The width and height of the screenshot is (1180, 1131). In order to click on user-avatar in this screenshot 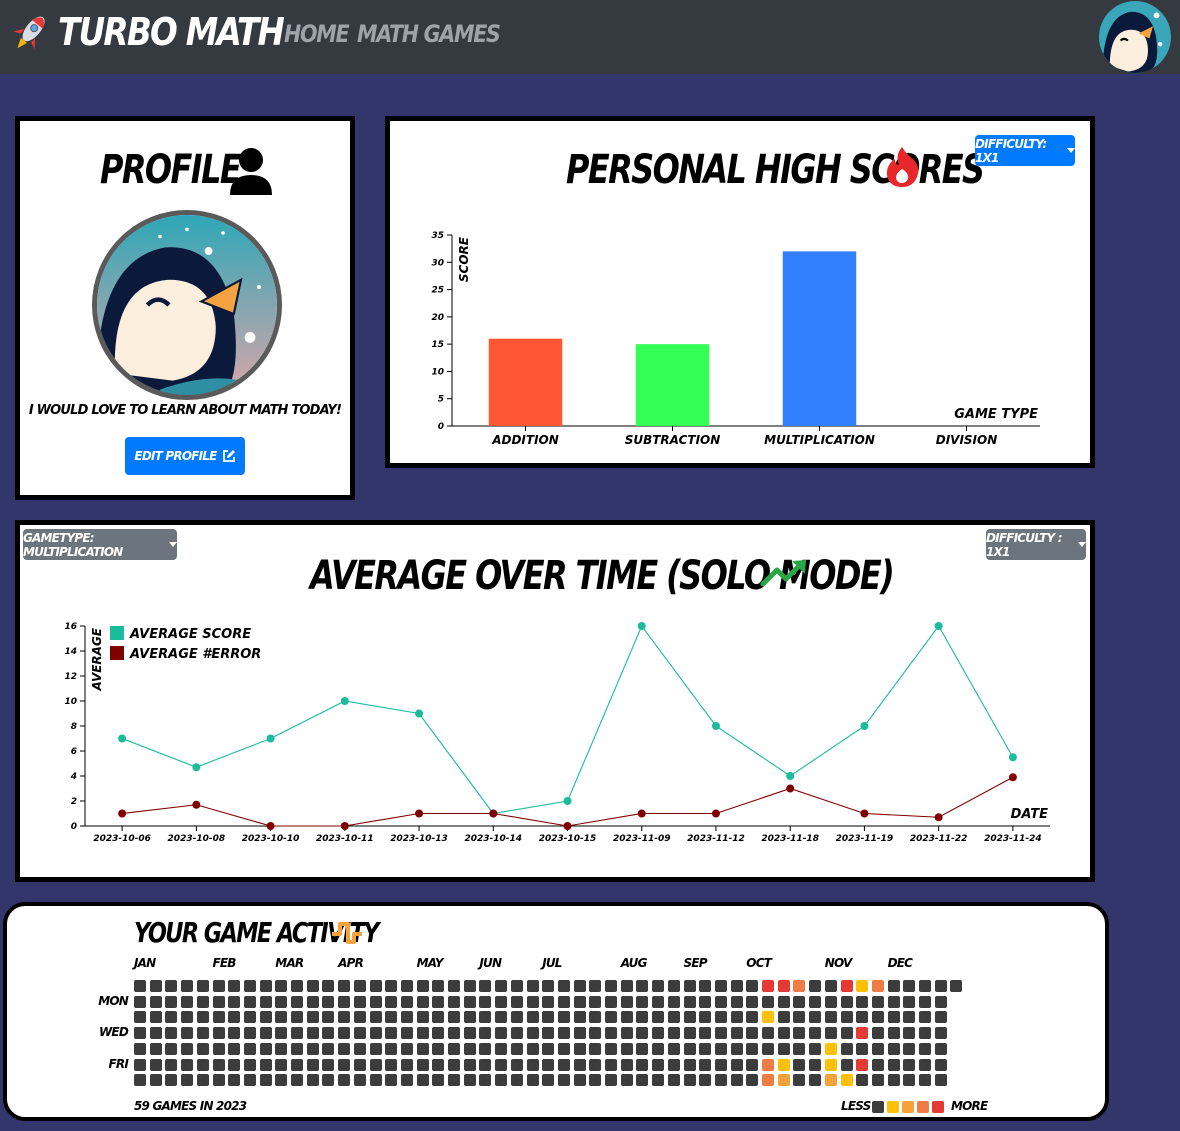, I will do `click(1135, 37)`.